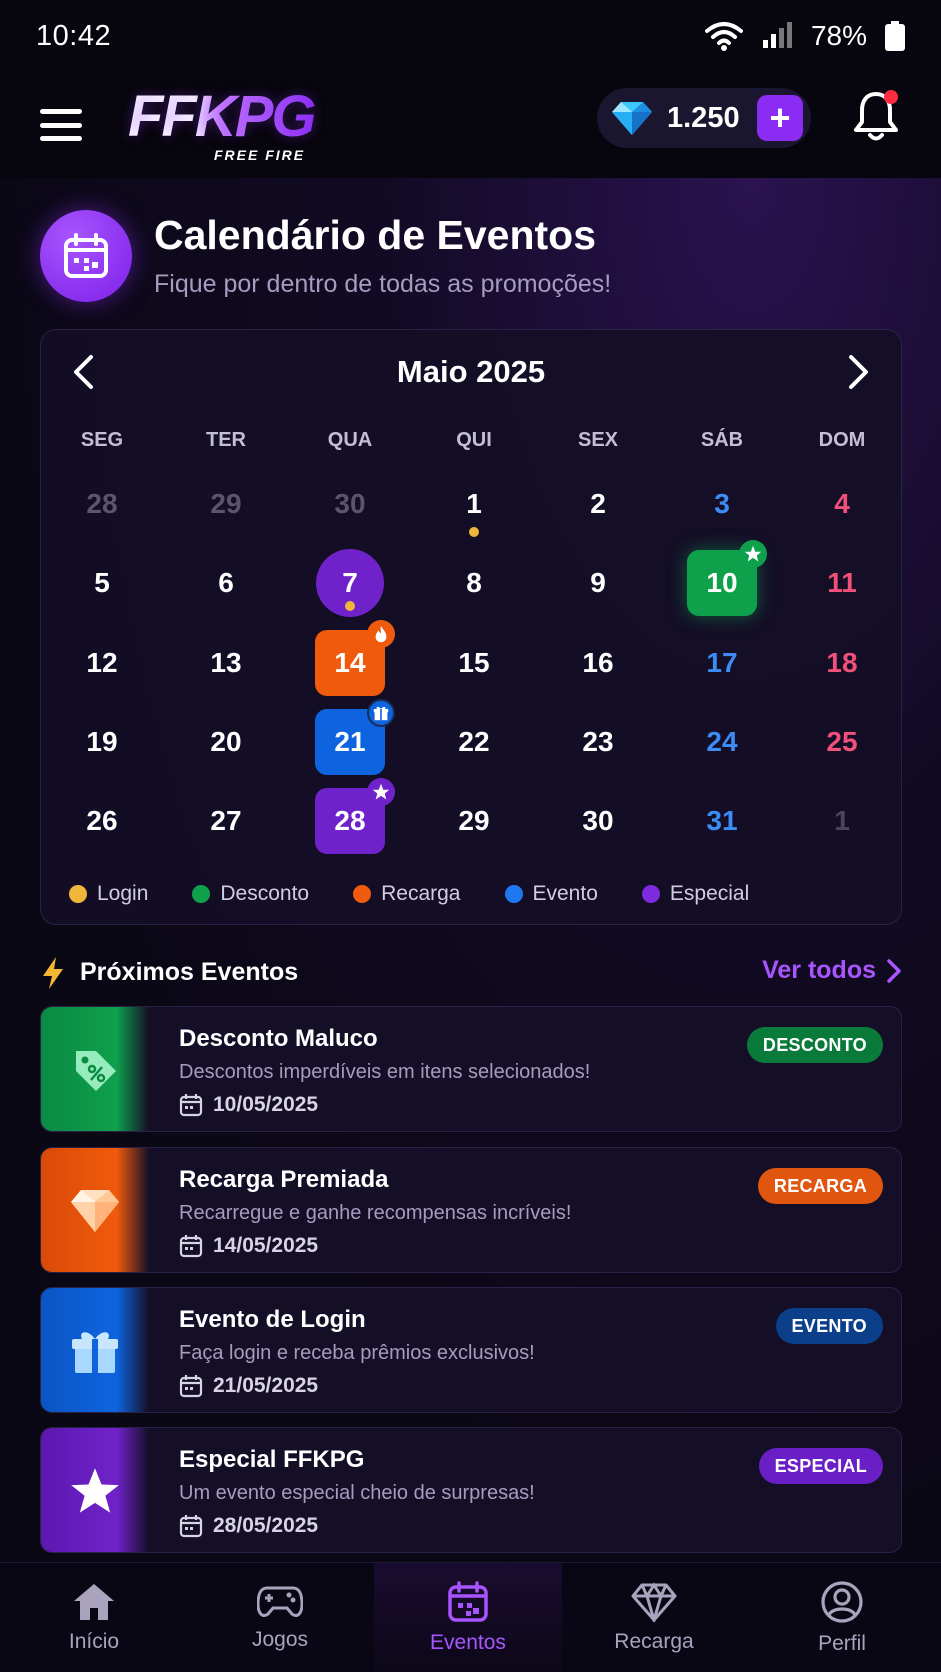  What do you see at coordinates (894, 970) in the screenshot?
I see `chevron-right-icon` at bounding box center [894, 970].